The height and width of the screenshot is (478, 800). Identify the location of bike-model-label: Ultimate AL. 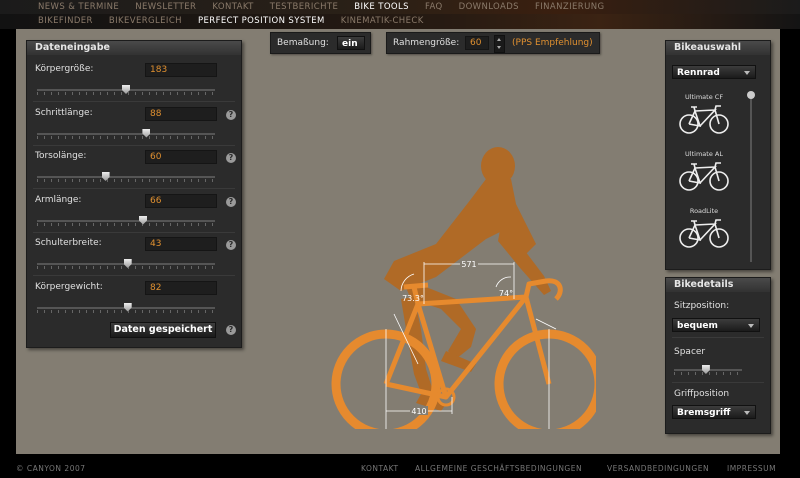
(704, 154).